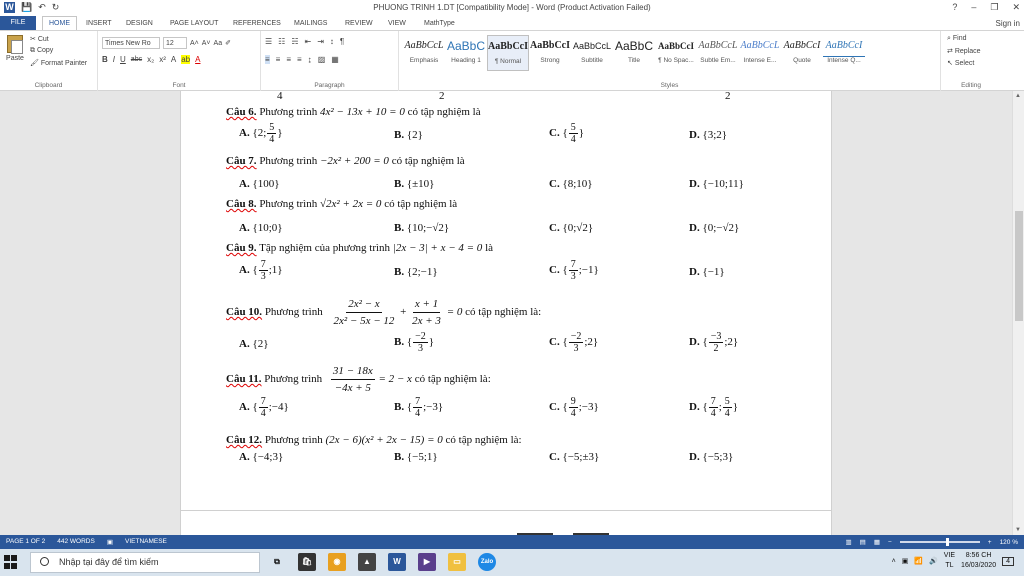 The image size is (1024, 576). Describe the element at coordinates (933, 561) in the screenshot. I see `volume-icon: 🔊` at that location.